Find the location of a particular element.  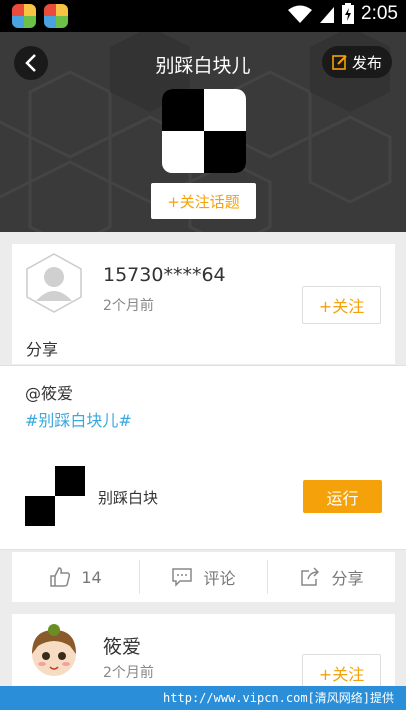

publish-label: 发布 is located at coordinates (366, 62).